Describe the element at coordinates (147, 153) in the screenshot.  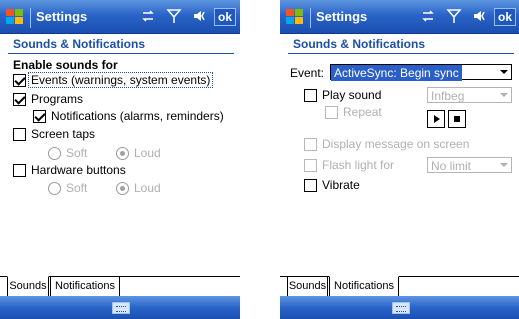
I see `screen-taps-loud-label: Loud` at that location.